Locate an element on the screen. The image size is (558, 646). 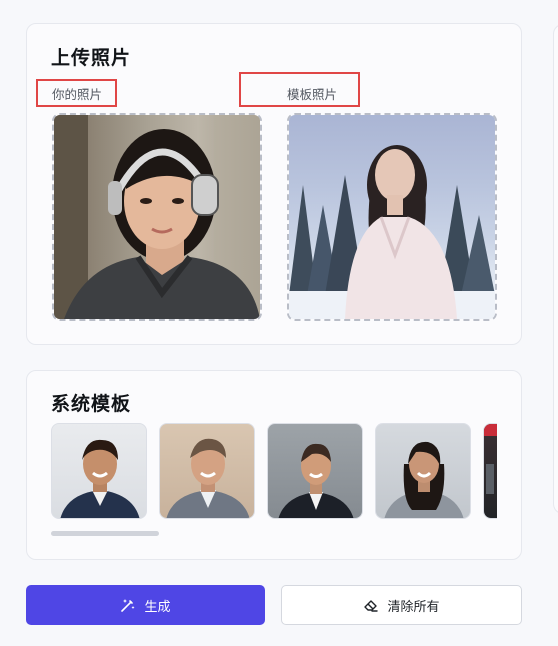
clear-all-button: 清除所有 is located at coordinates (401, 605).